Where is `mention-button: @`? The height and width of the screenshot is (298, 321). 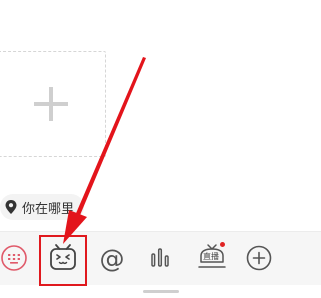 mention-button: @ is located at coordinates (112, 258).